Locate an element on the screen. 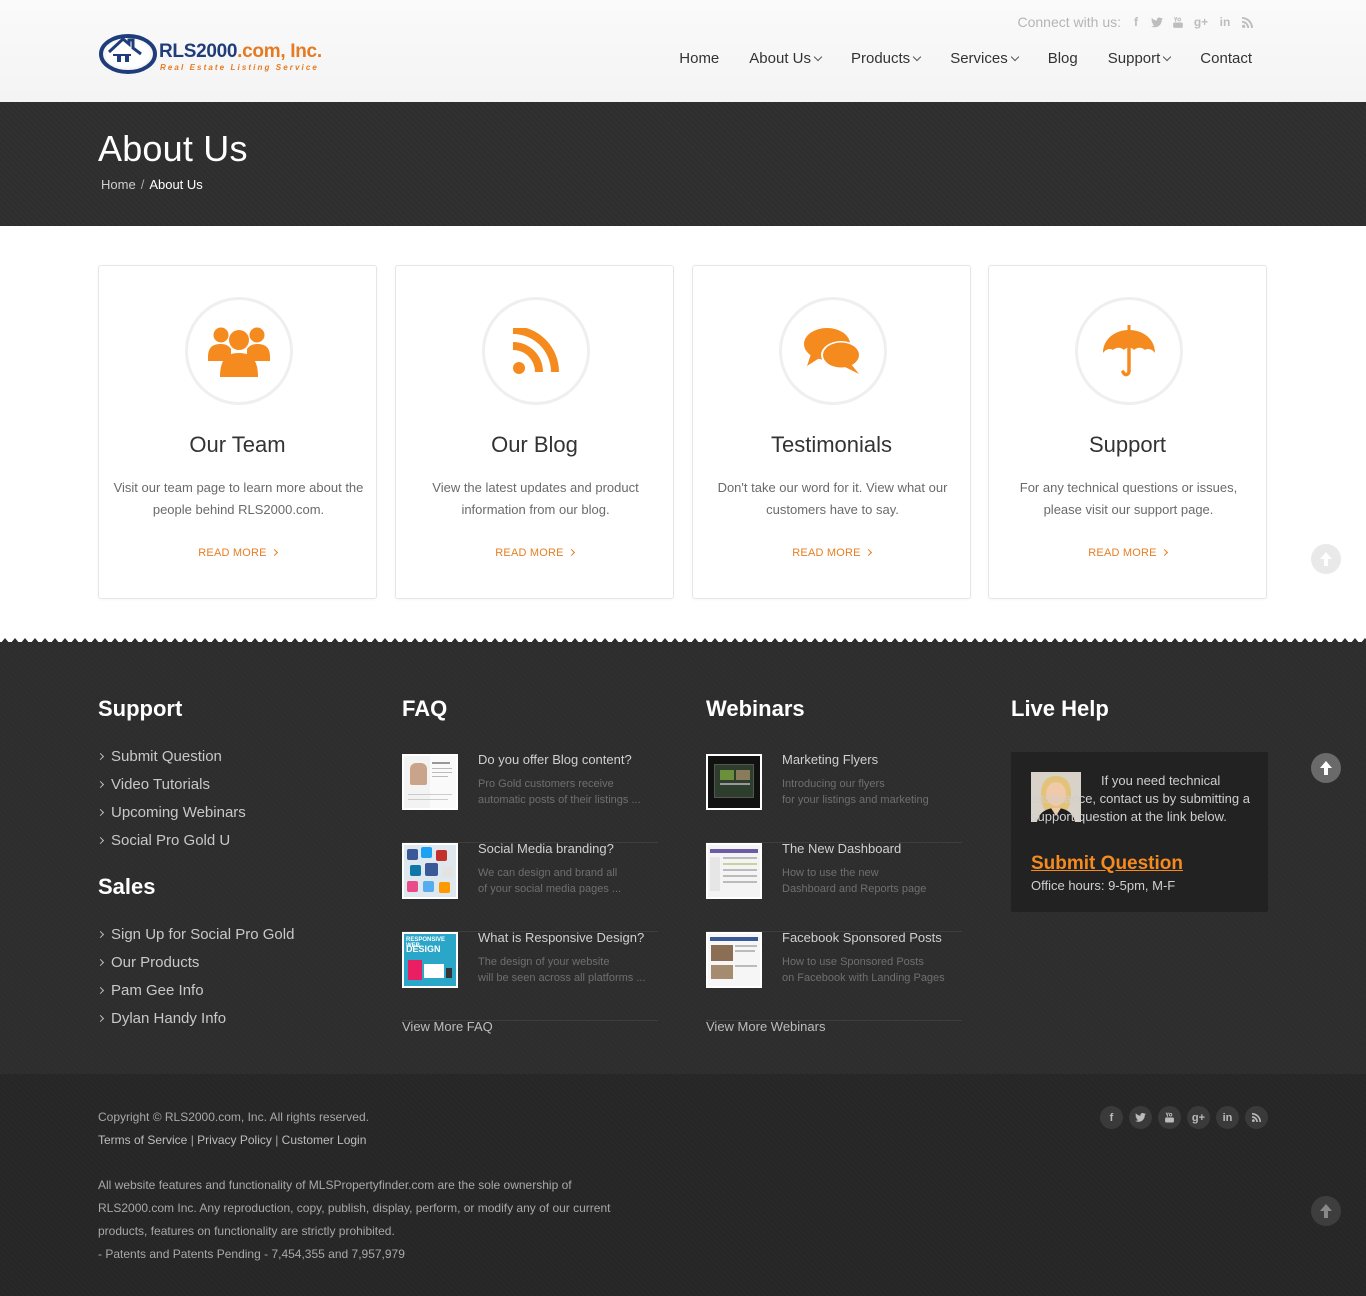 The height and width of the screenshot is (1296, 1366). post-thumbnail: RESPONSIVE WEB DESIGN is located at coordinates (430, 960).